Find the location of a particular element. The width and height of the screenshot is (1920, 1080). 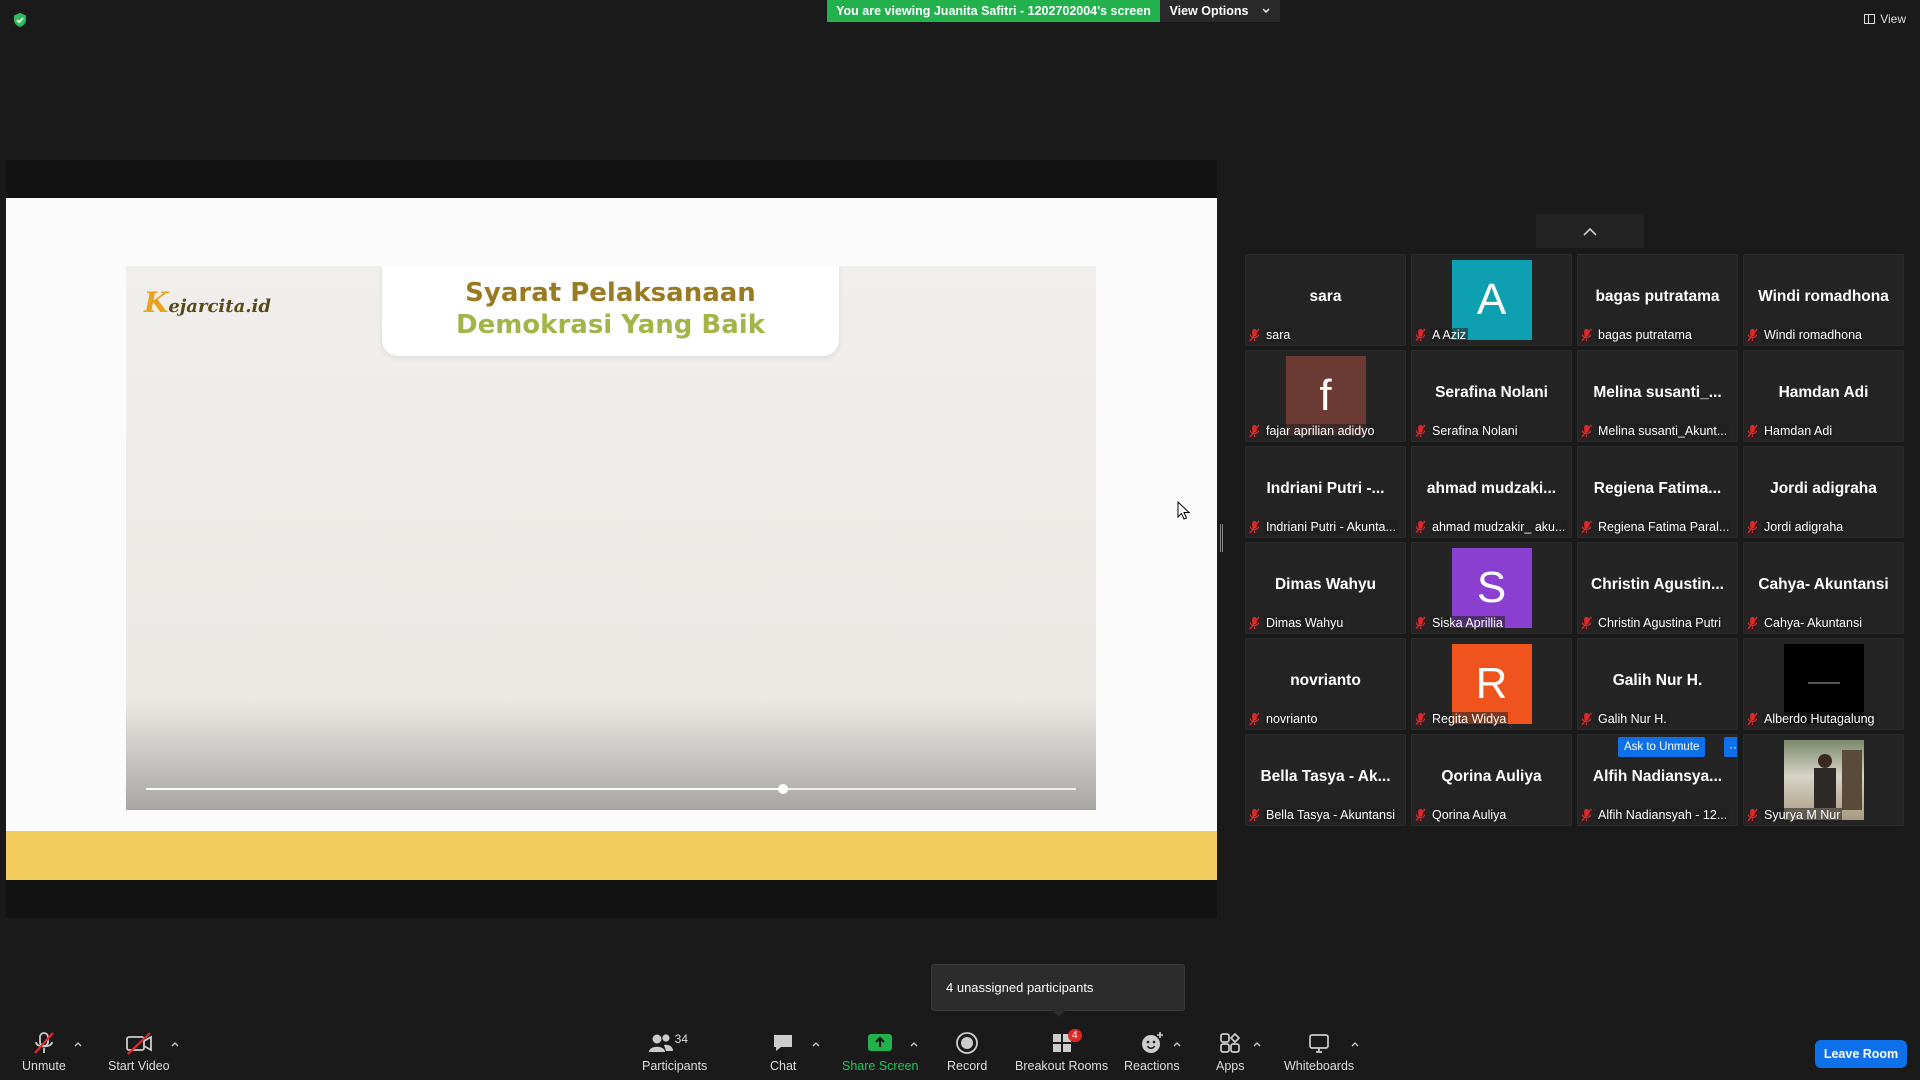

participant-footer: Siska Aprillia is located at coordinates (1491, 623).